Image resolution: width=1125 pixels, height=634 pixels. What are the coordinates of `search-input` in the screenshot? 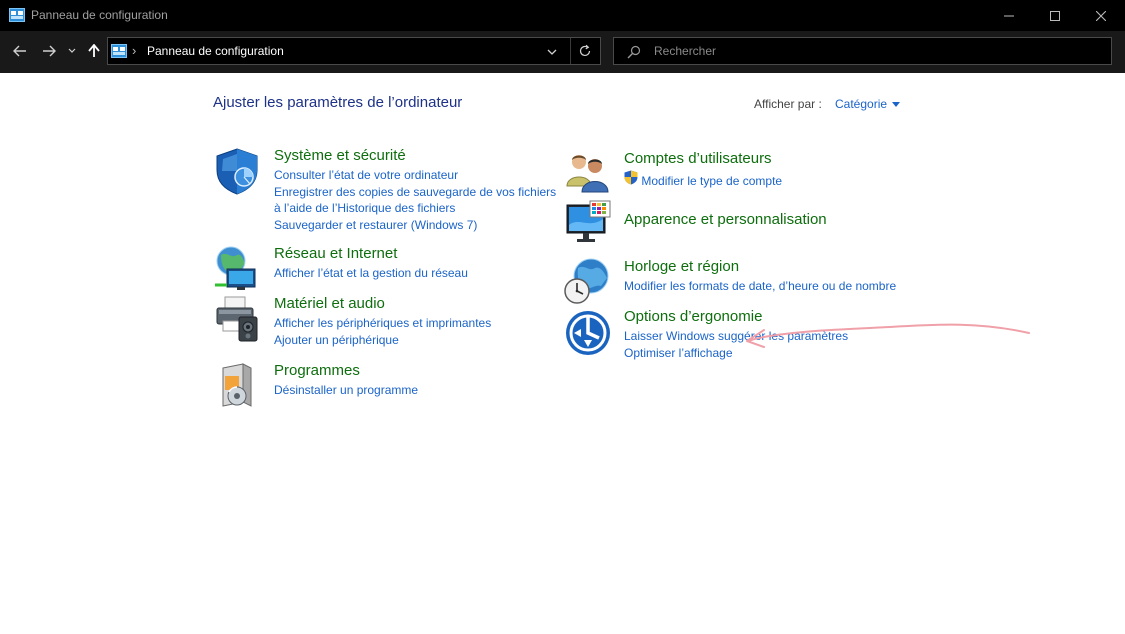 It's located at (874, 51).